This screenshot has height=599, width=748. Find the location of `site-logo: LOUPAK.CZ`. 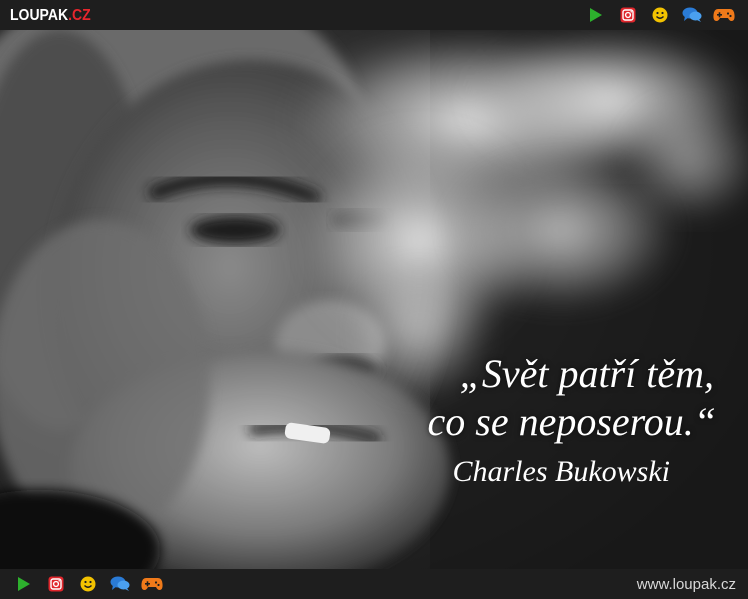

site-logo: LOUPAK.CZ is located at coordinates (50, 14).